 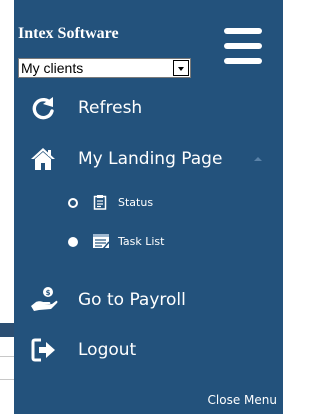 What do you see at coordinates (107, 350) in the screenshot?
I see `logout-label: Logout` at bounding box center [107, 350].